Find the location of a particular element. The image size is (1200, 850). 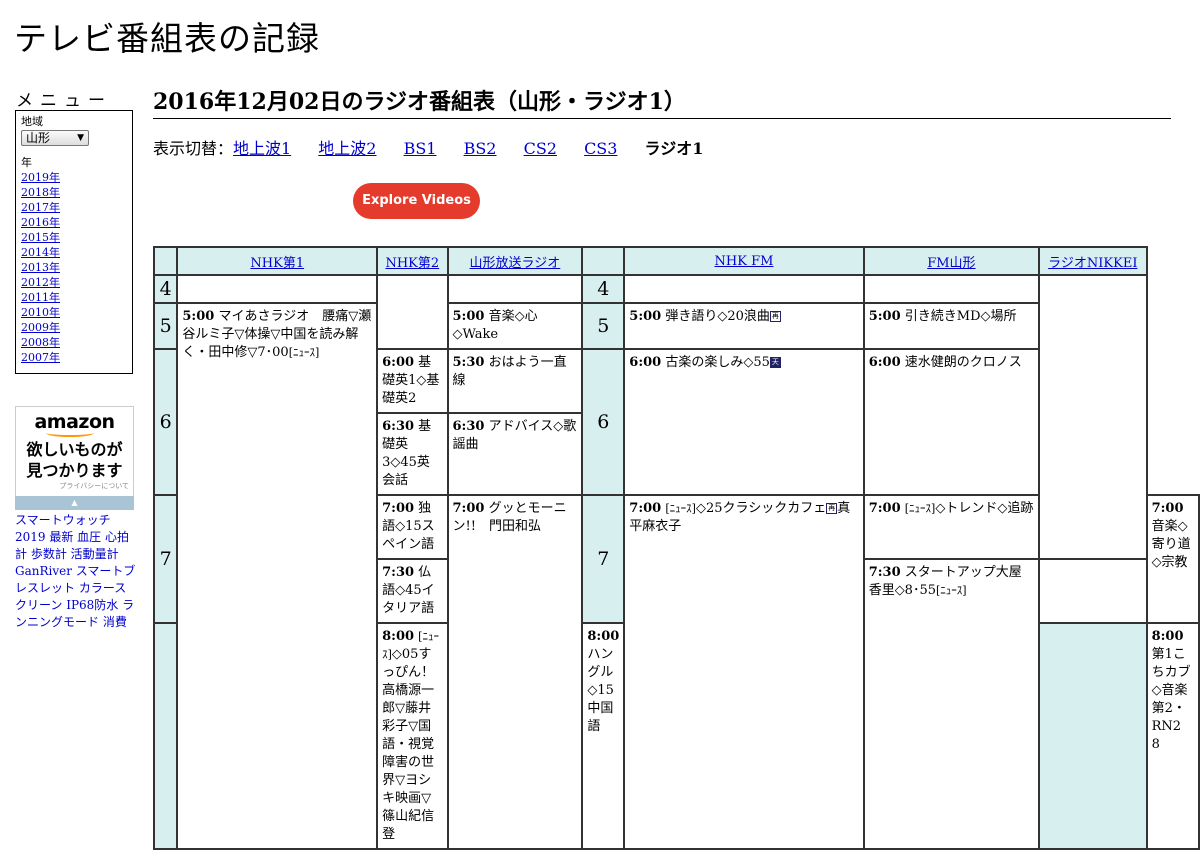

channel-link-ybc: 山形放送ラジオ is located at coordinates (515, 263).